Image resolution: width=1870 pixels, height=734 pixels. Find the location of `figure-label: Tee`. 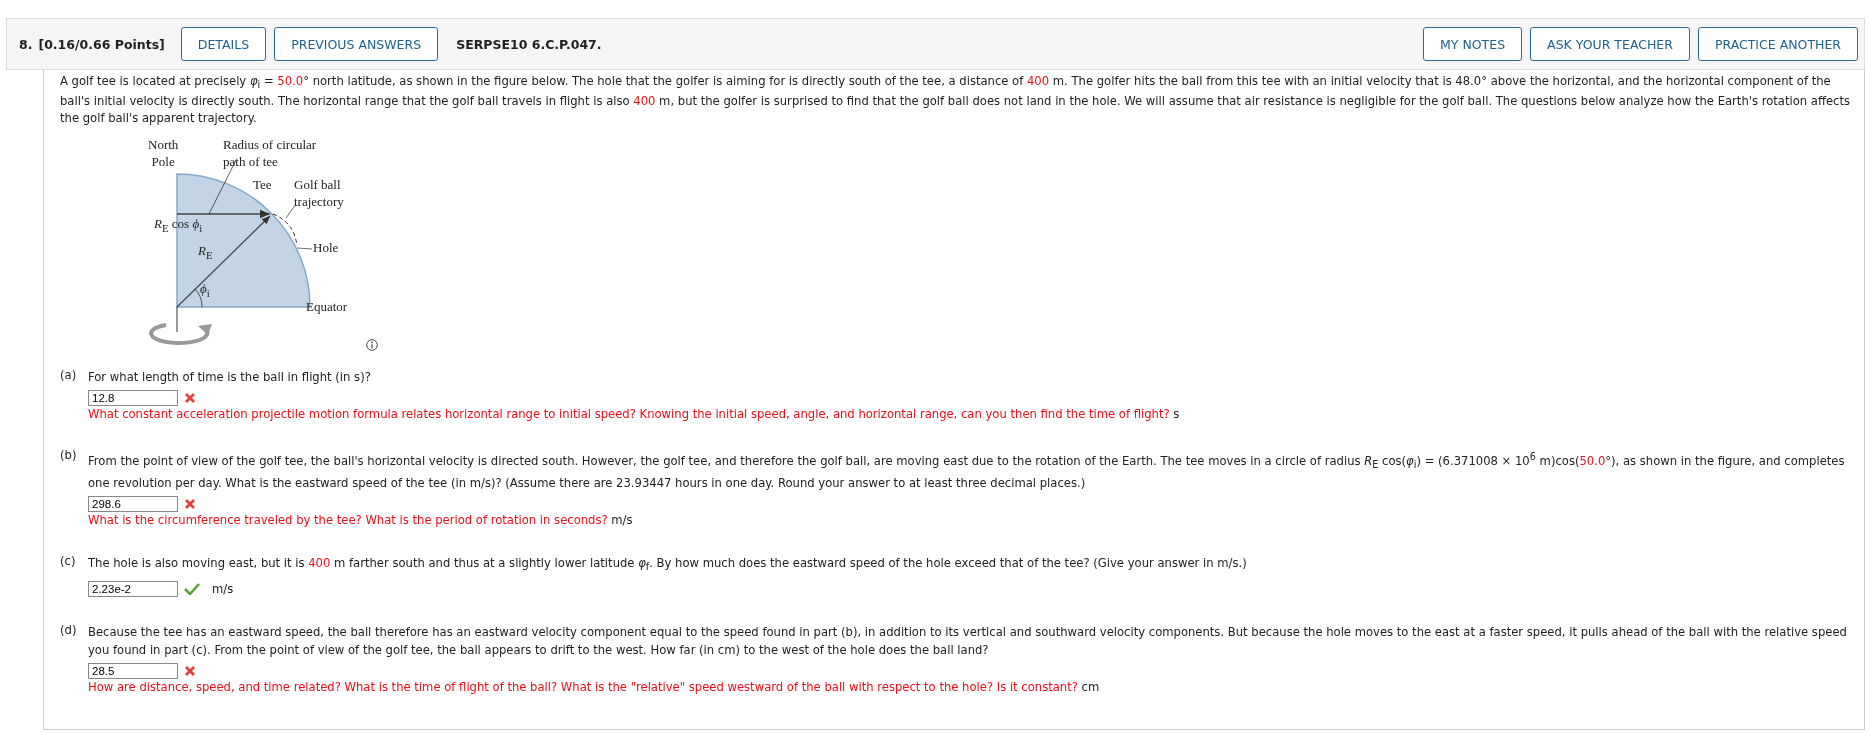

figure-label: Tee is located at coordinates (262, 185).